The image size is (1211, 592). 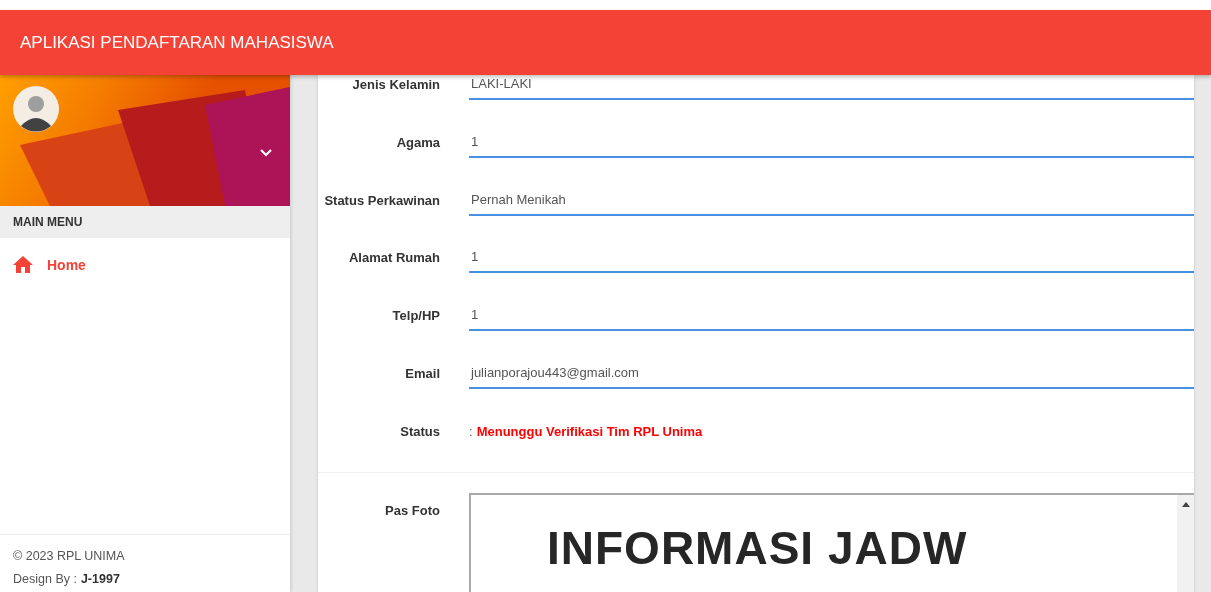 I want to click on avatar-icon, so click(x=36, y=109).